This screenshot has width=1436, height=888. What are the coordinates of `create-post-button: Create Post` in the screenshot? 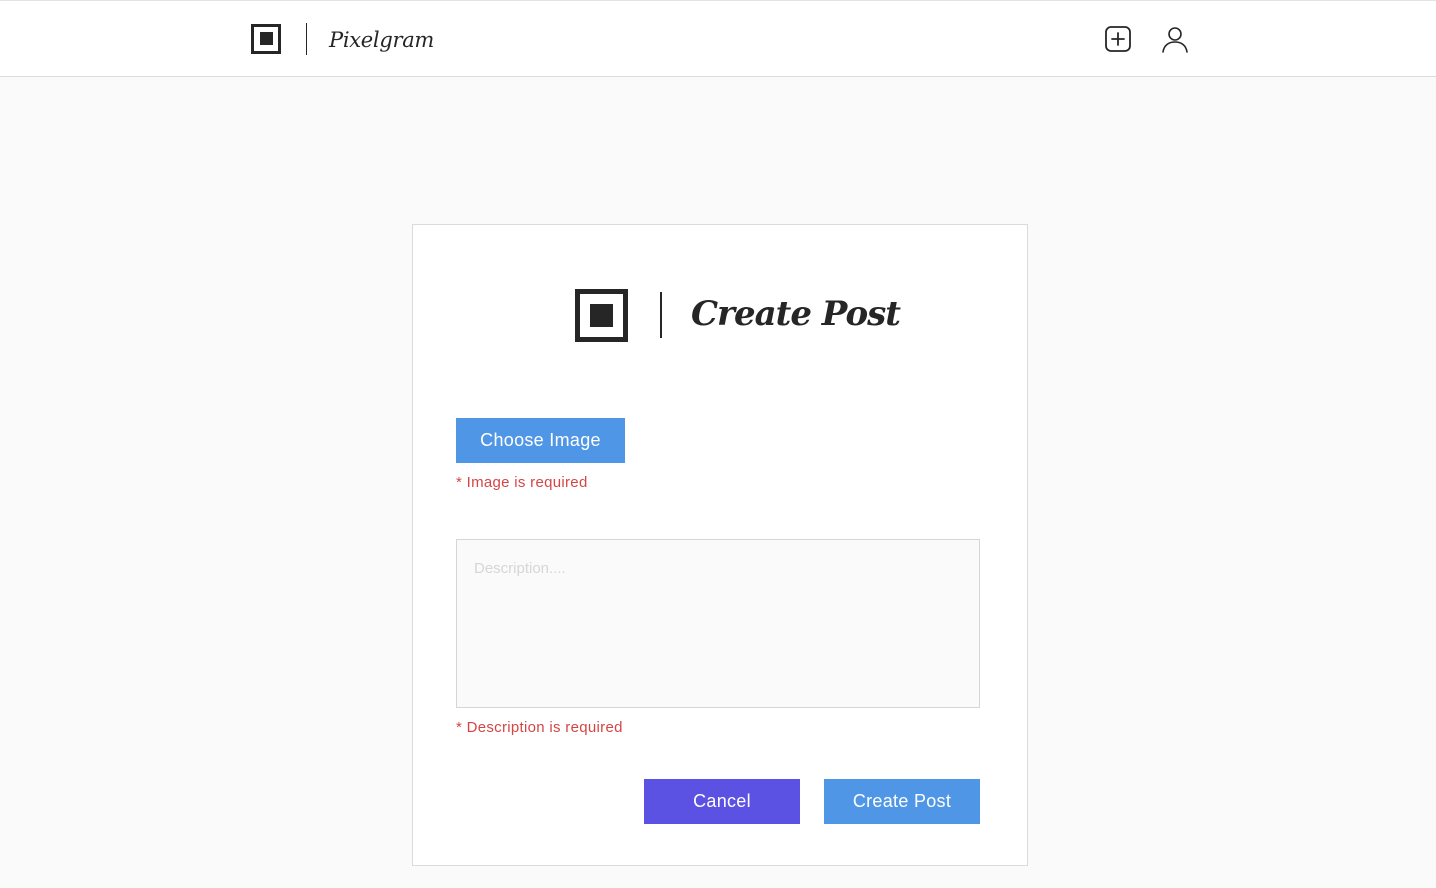 It's located at (902, 801).